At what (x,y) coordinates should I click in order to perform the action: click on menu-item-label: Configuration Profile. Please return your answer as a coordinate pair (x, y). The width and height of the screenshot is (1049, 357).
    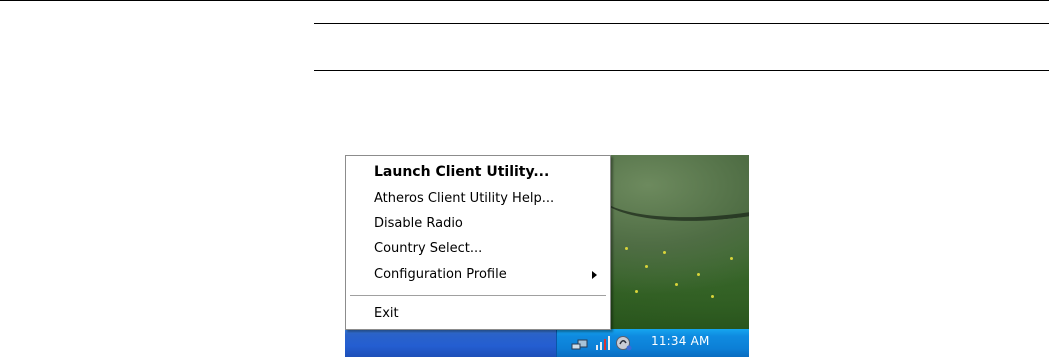
    Looking at the image, I should click on (440, 274).